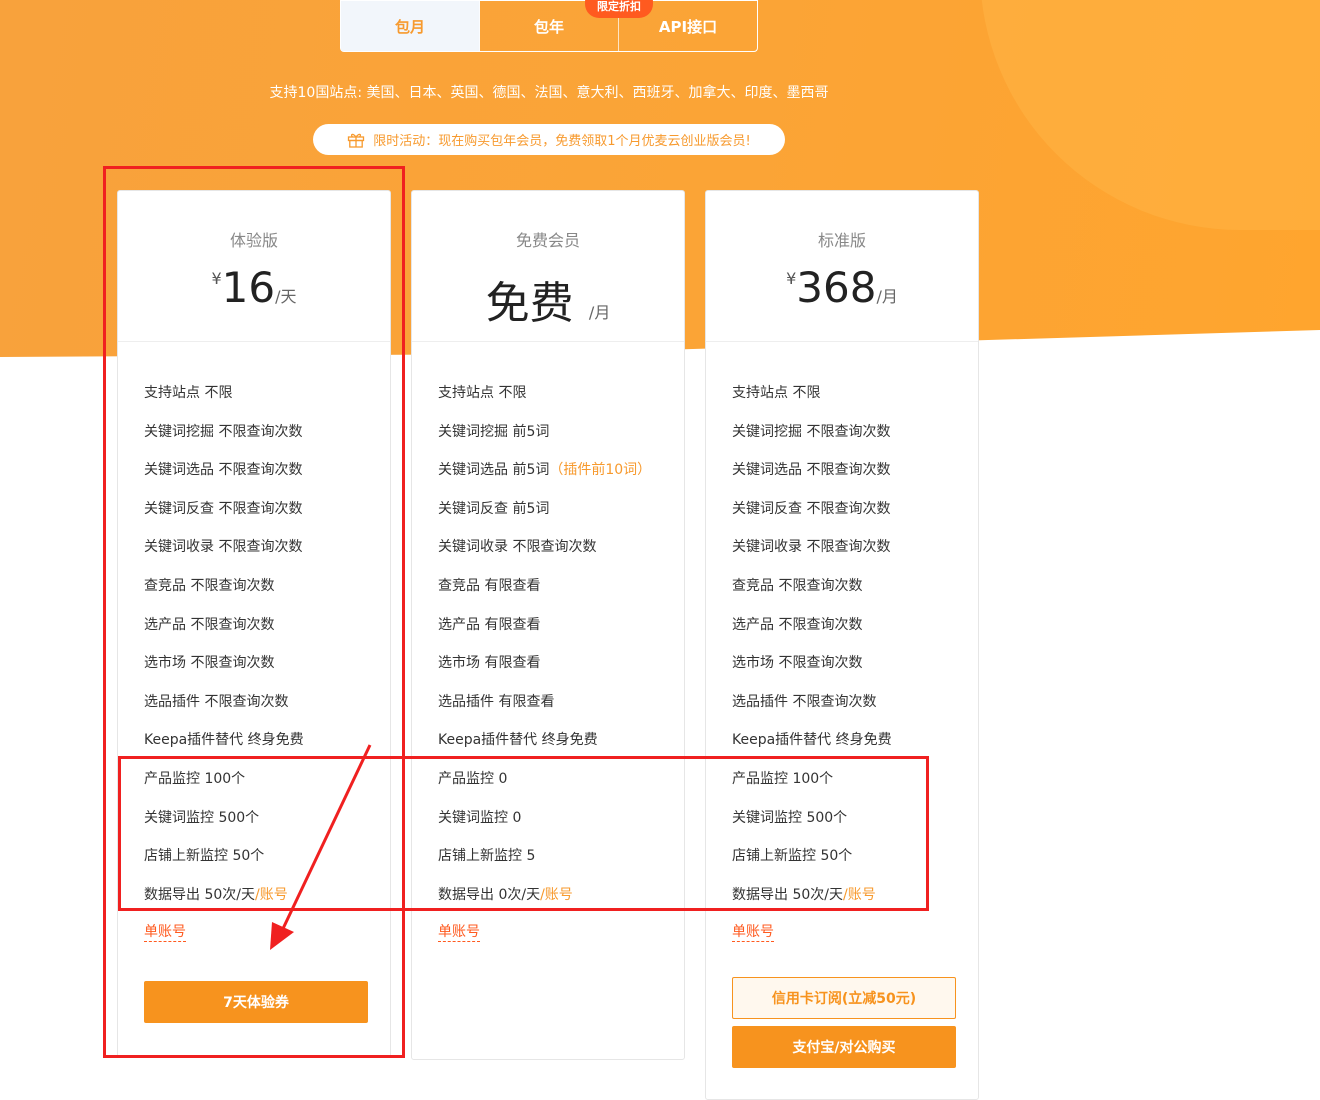 Image resolution: width=1320 pixels, height=1100 pixels. Describe the element at coordinates (844, 998) in the screenshot. I see `credit-card-subscribe-button: 信用卡订阅(立减50元)` at that location.